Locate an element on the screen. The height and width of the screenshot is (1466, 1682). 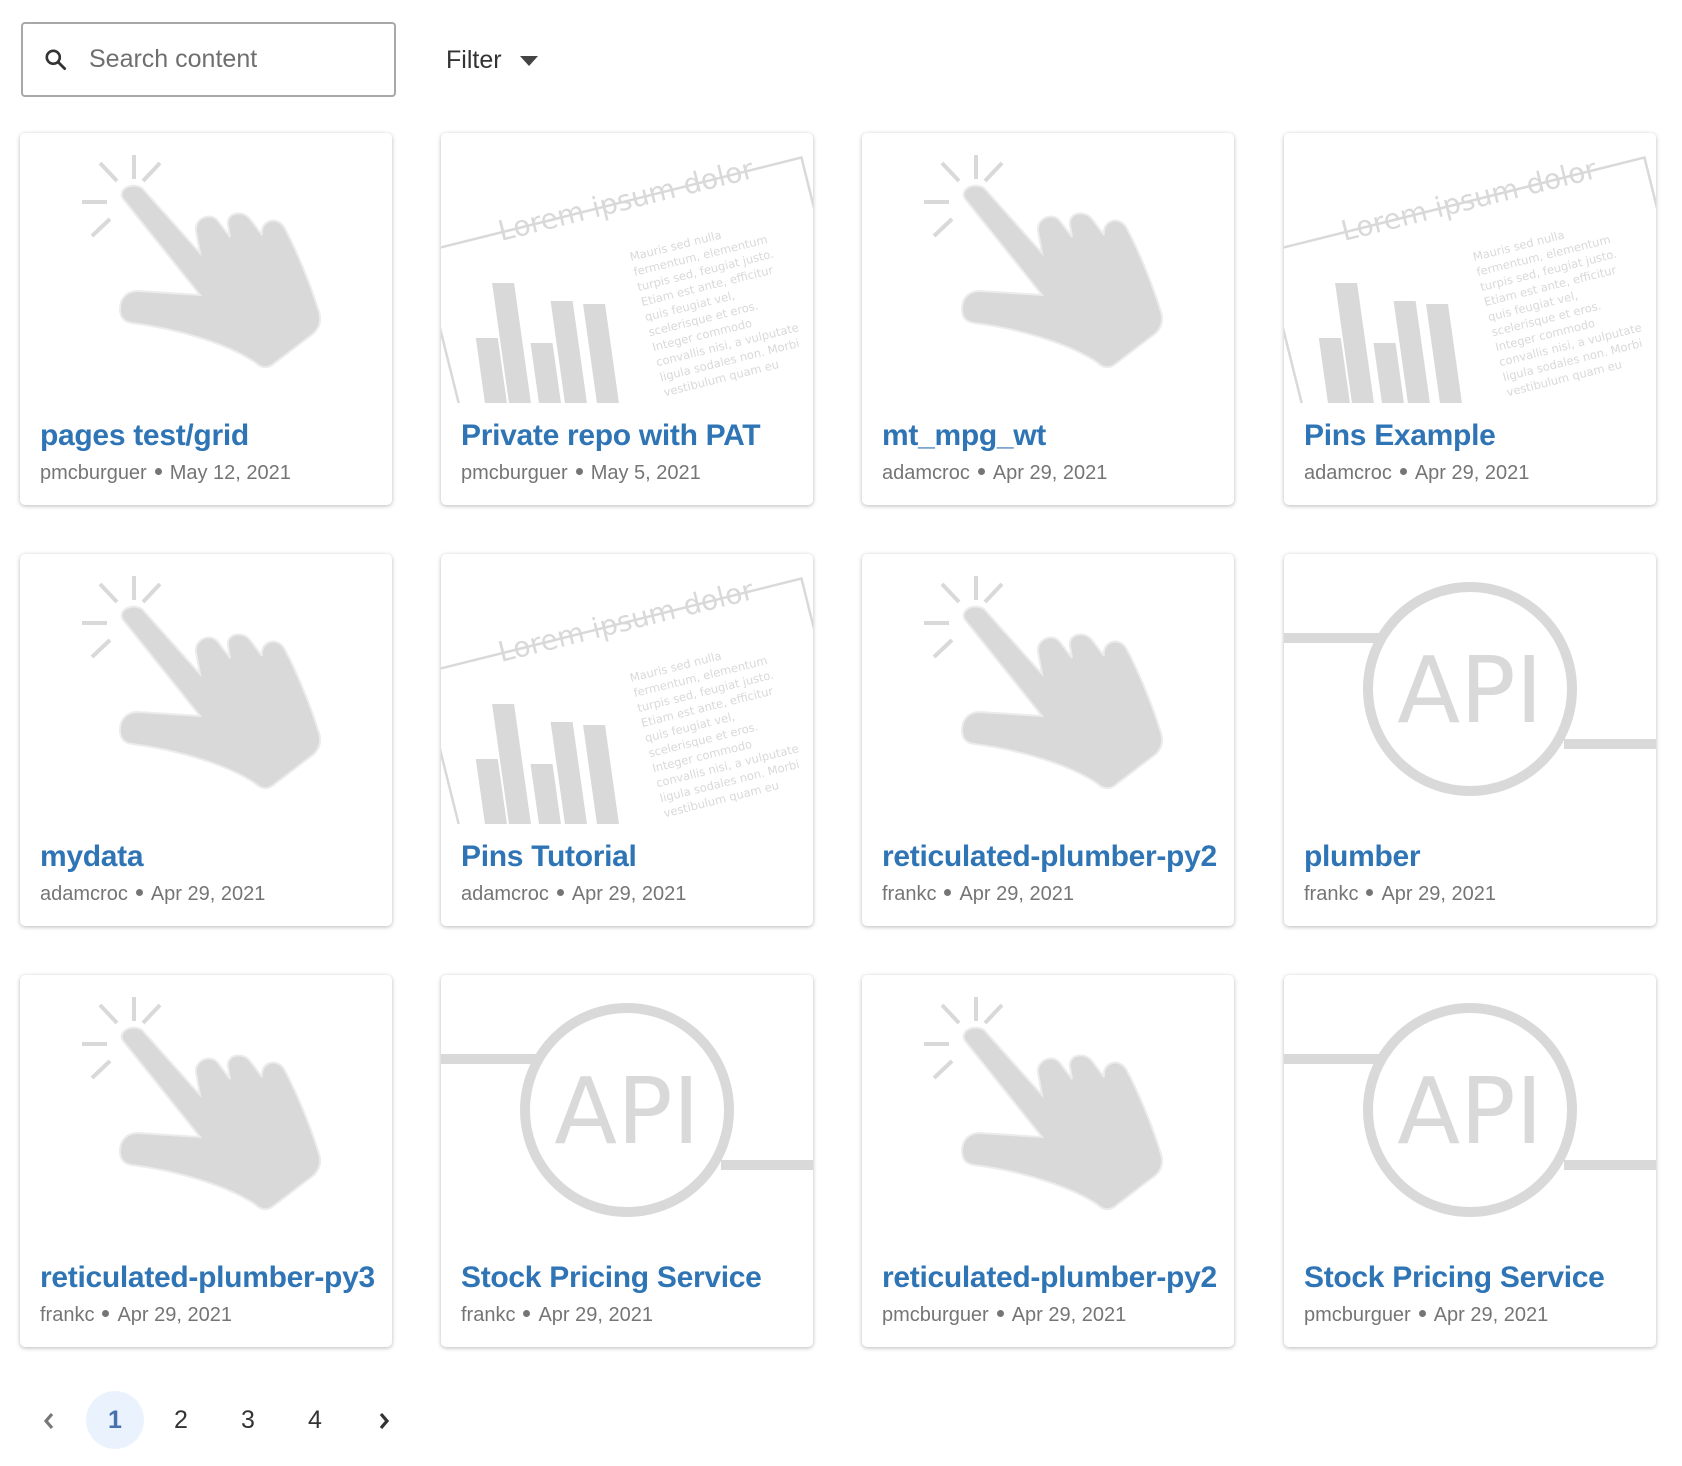
pagination-page-2: 2 is located at coordinates (181, 1420).